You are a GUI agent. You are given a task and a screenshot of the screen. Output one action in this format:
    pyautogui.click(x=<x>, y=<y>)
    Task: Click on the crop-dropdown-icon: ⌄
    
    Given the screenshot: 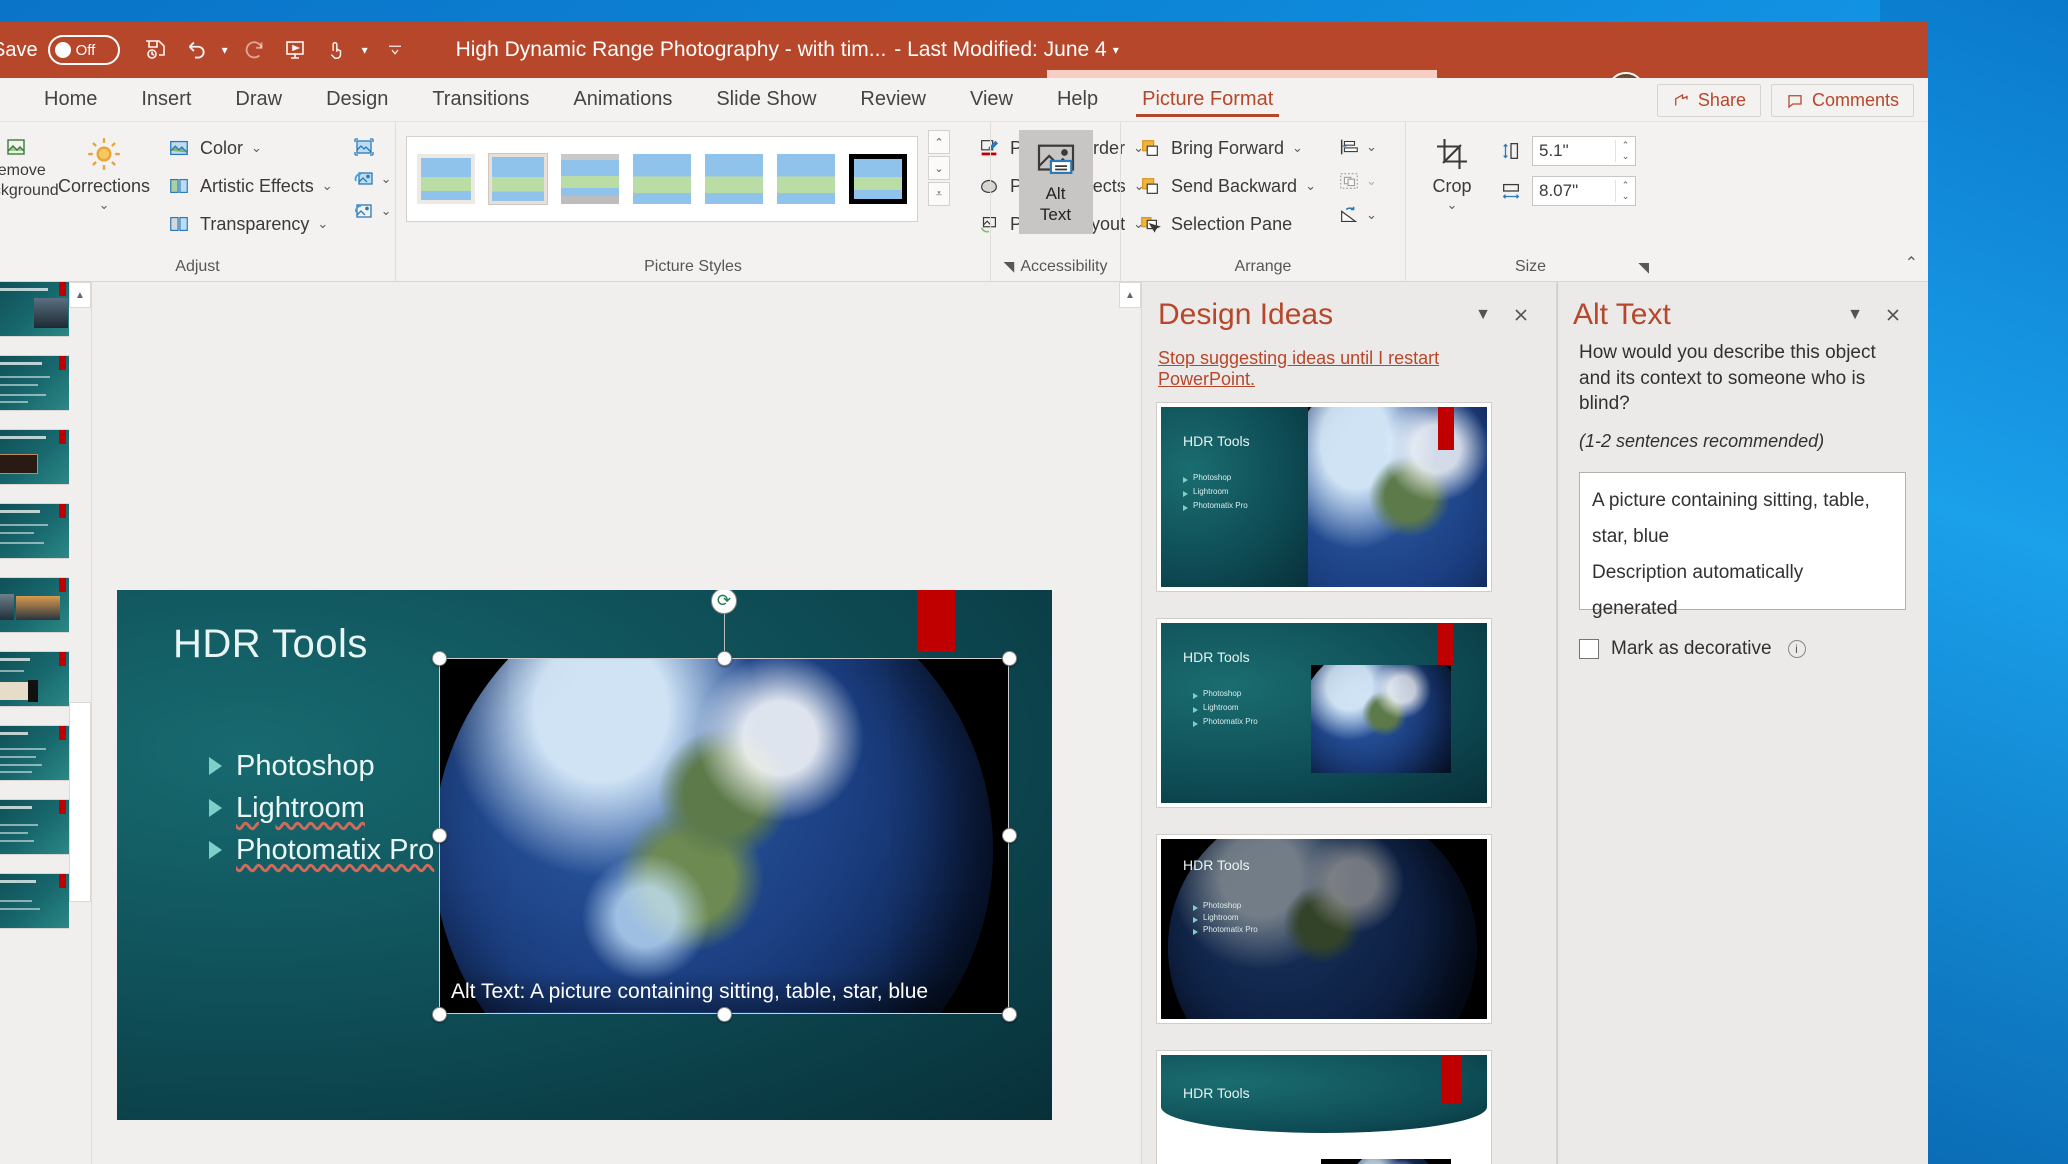 What is the action you would take?
    pyautogui.click(x=1452, y=205)
    